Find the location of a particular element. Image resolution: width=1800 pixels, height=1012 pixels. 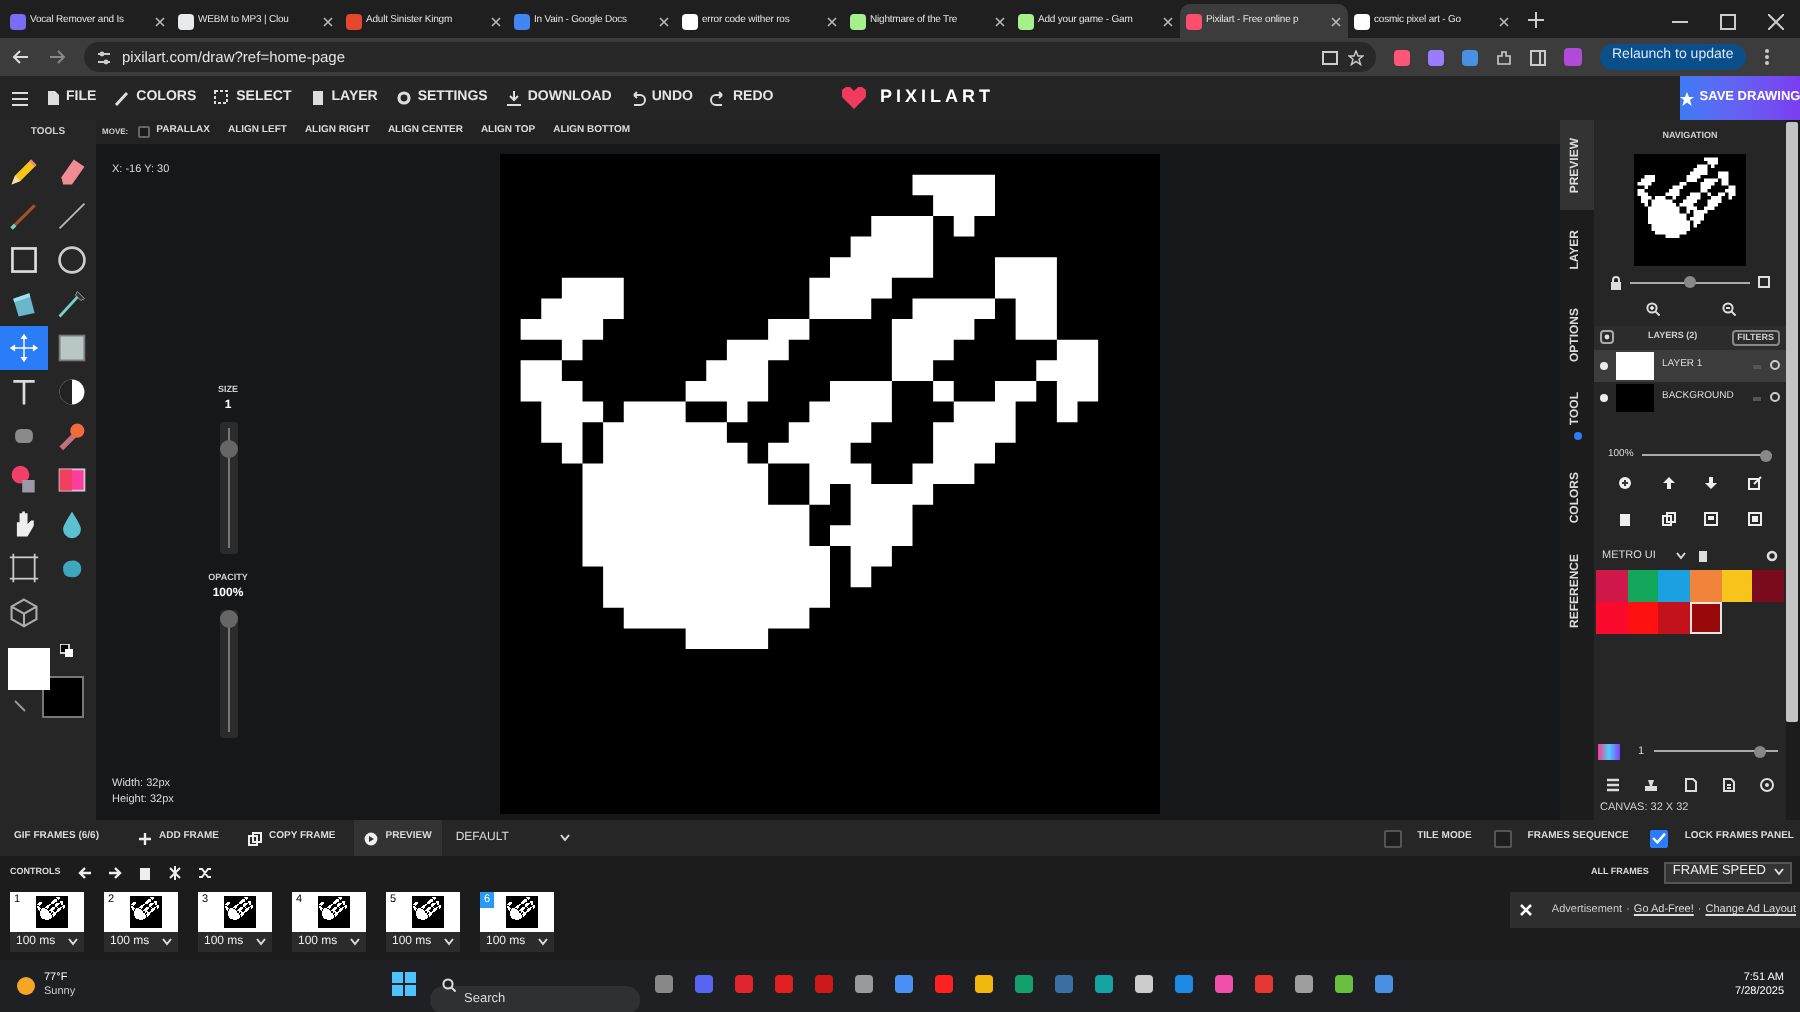

color-replace-icon is located at coordinates (24, 480).